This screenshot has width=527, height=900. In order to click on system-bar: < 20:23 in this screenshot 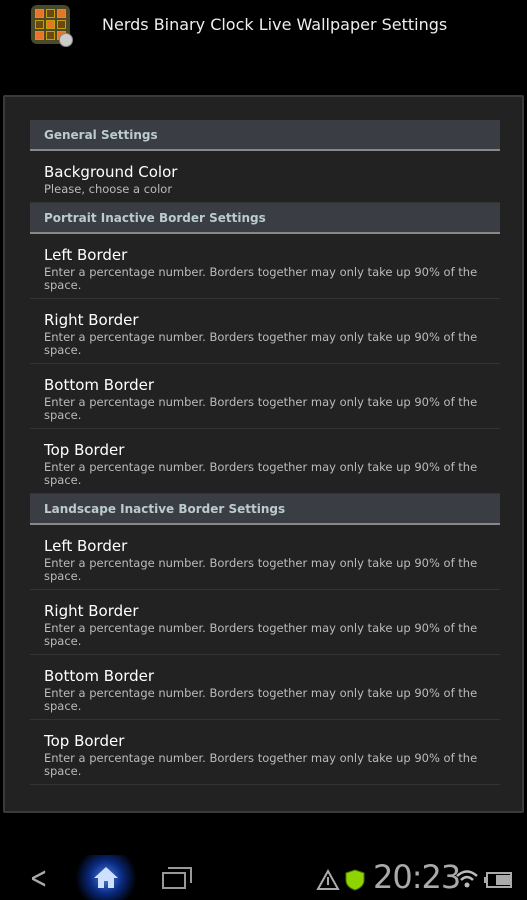, I will do `click(263, 877)`.